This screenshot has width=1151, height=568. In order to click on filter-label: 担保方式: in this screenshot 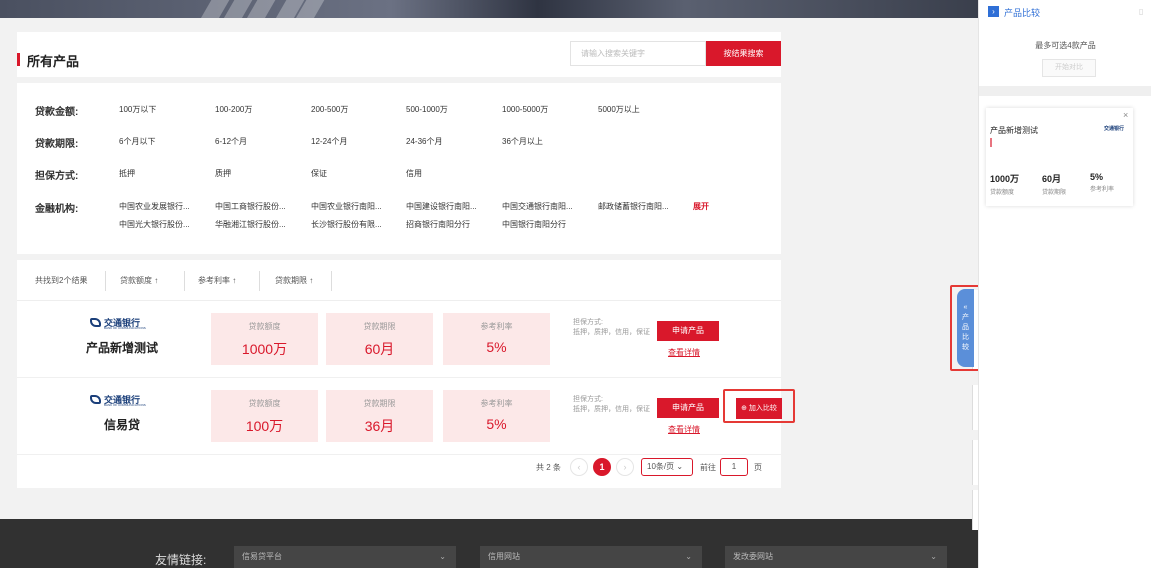, I will do `click(57, 176)`.